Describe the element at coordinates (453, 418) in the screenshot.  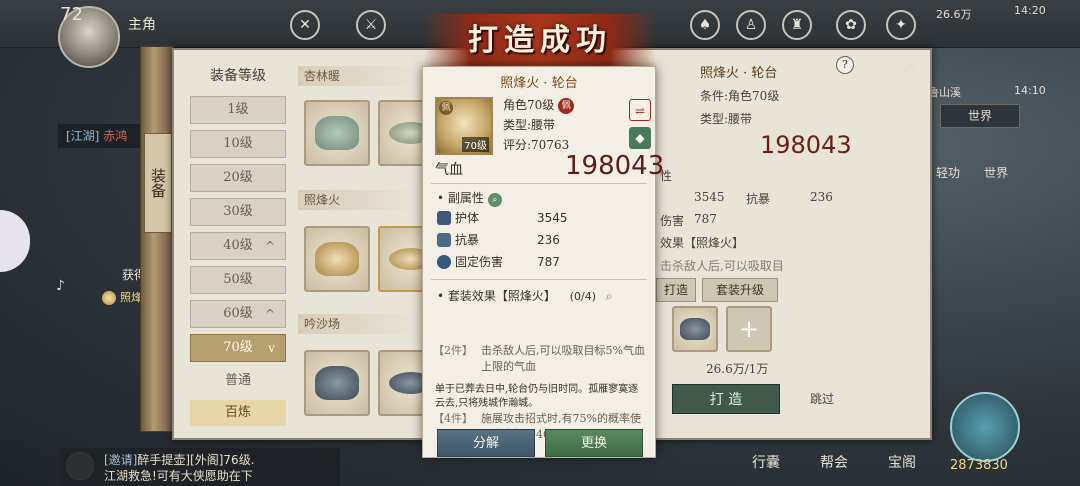
I see `set-piece-label: 【4件】` at that location.